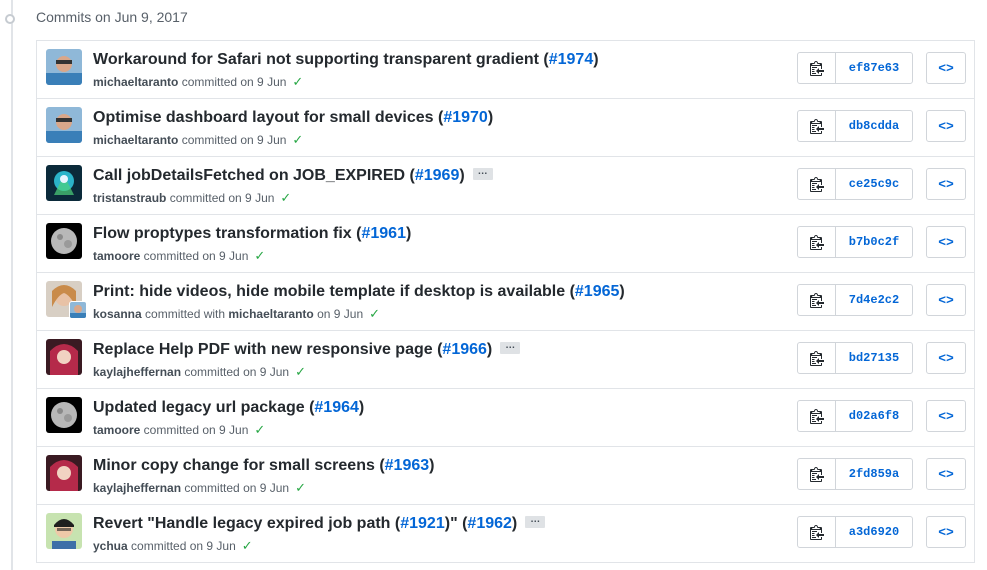  Describe the element at coordinates (465, 117) in the screenshot. I see `pull-request-link: #1970` at that location.